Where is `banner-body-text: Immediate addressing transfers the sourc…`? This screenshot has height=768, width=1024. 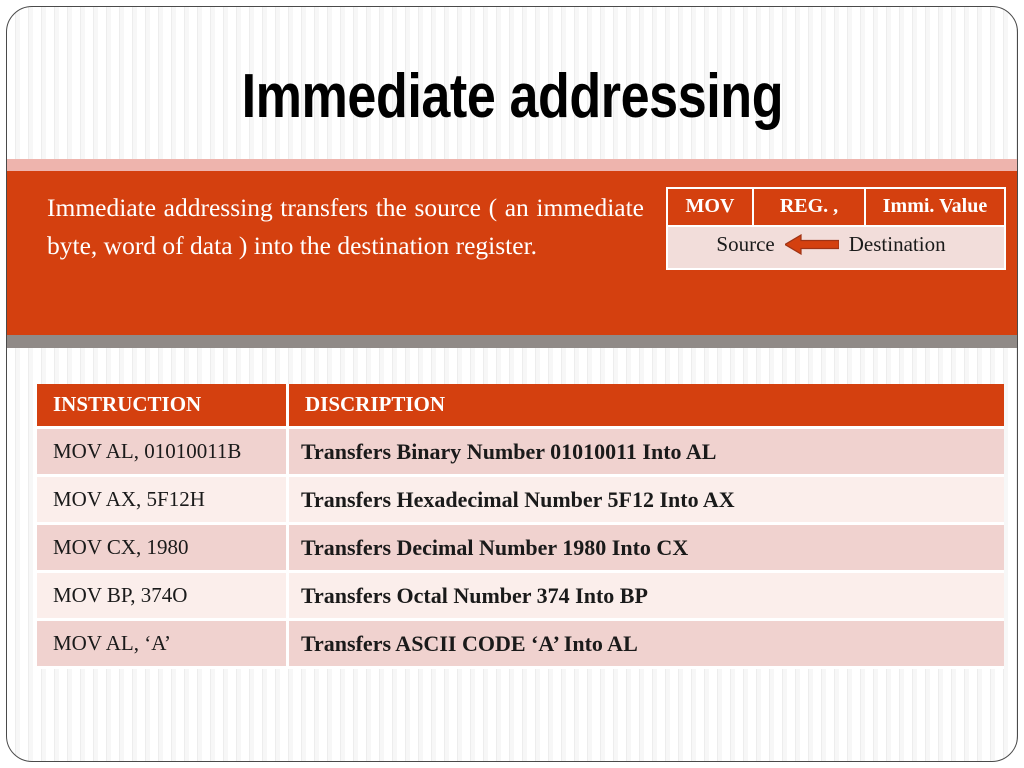 banner-body-text: Immediate addressing transfers the sourc… is located at coordinates (345, 226).